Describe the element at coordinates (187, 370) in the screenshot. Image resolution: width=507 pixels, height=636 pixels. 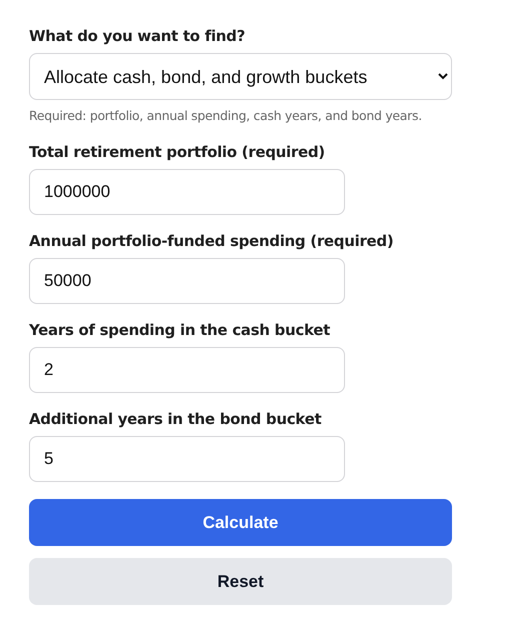
I see `input-field: 2` at that location.